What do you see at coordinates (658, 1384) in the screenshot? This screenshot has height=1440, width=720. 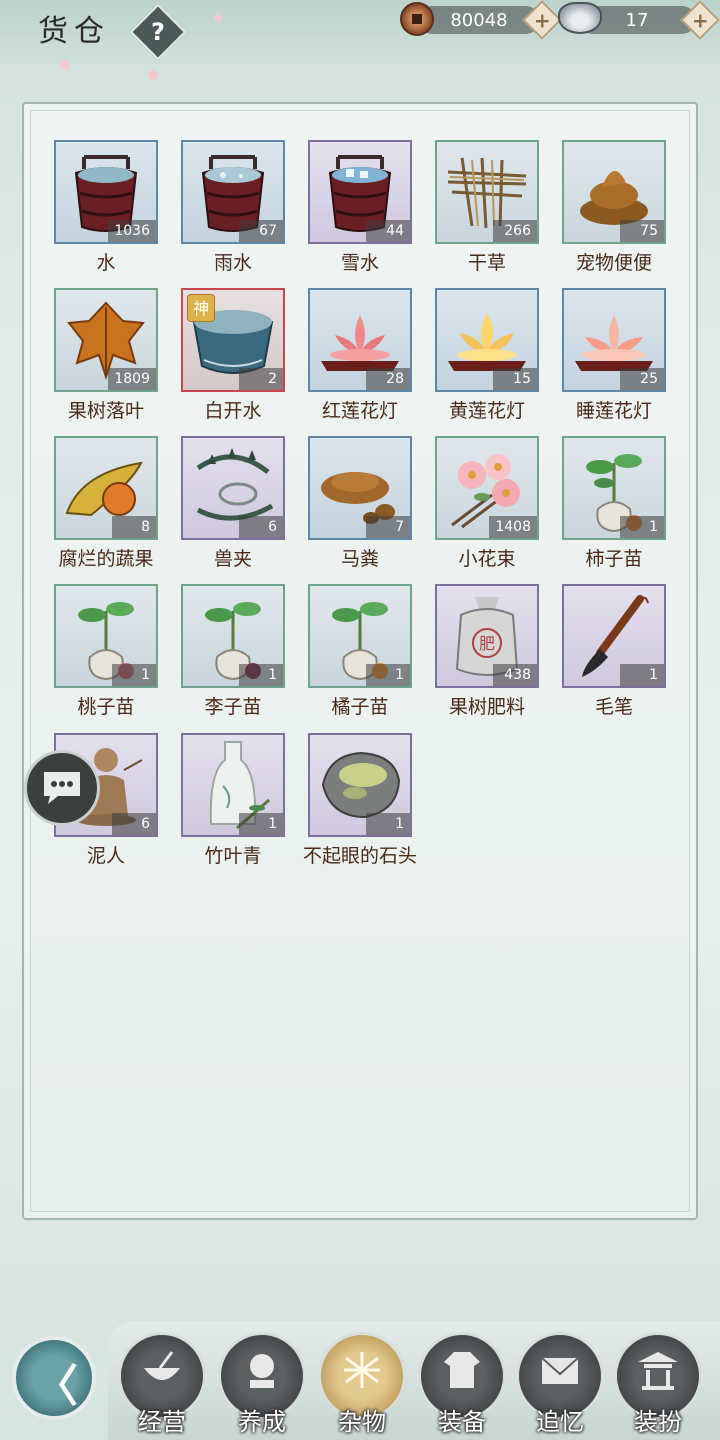 I see `tab-dress-up: 装扮` at bounding box center [658, 1384].